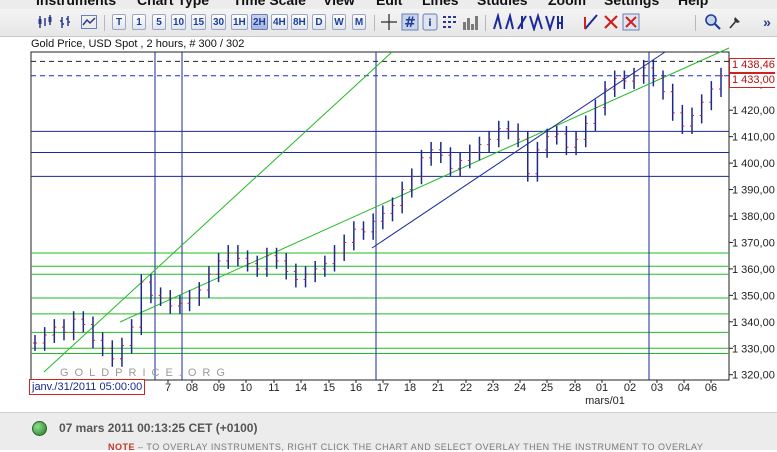  What do you see at coordinates (329, 388) in the screenshot?
I see `x-tick-label: 15` at bounding box center [329, 388].